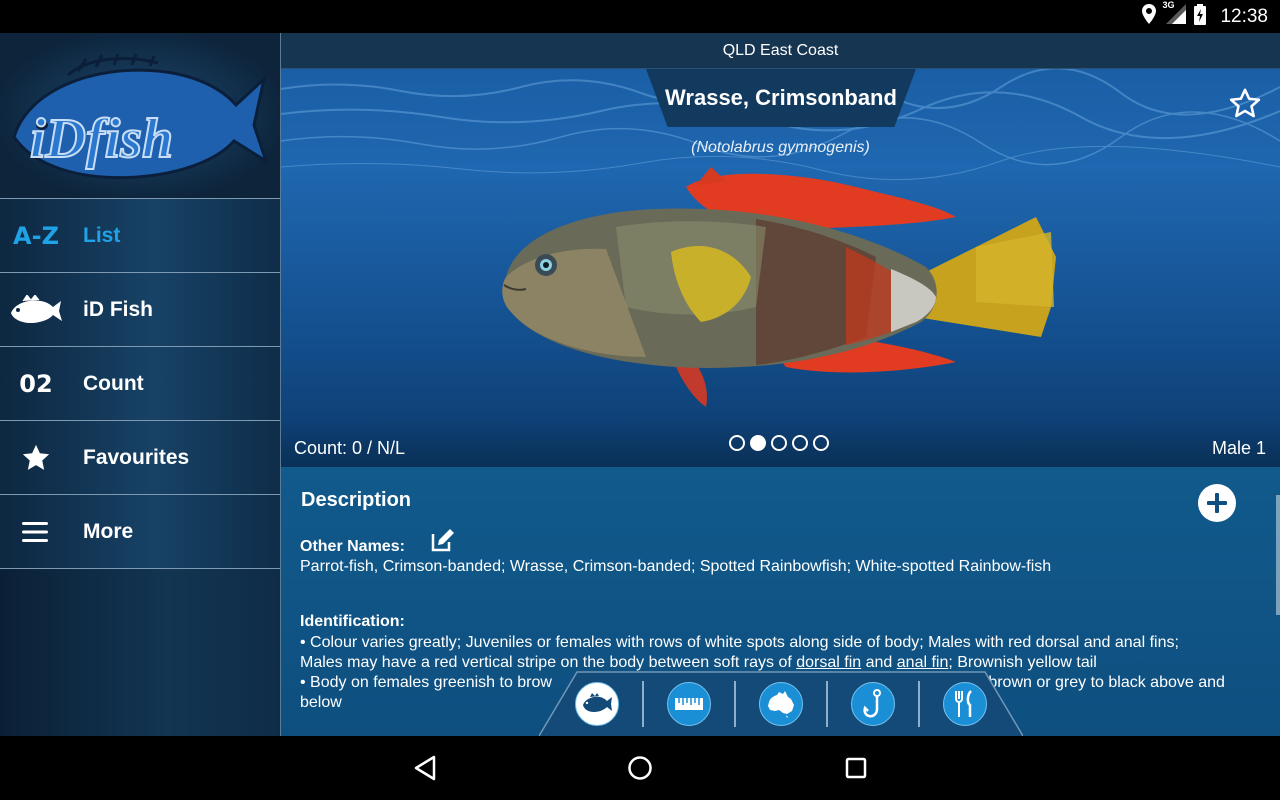 Image resolution: width=1280 pixels, height=800 pixels. Describe the element at coordinates (36, 383) in the screenshot. I see `count-icon: 02` at that location.